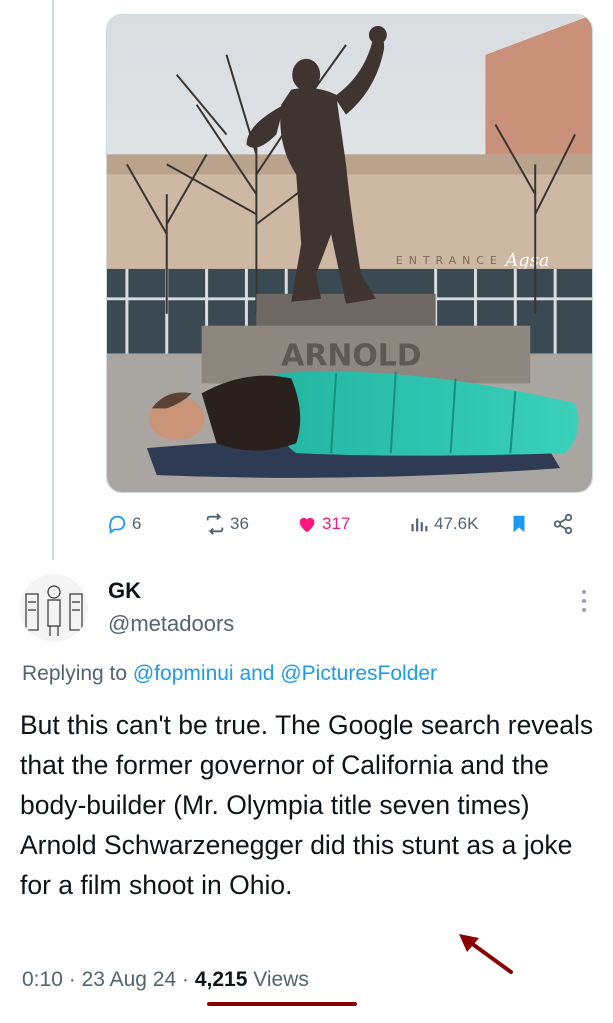  I want to click on bookmark-button, so click(519, 524).